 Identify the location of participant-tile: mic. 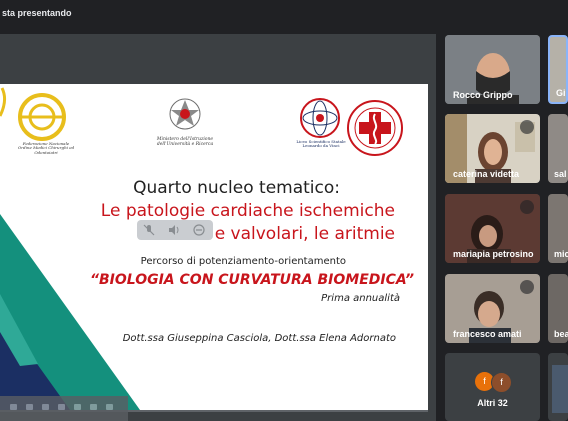
(558, 228).